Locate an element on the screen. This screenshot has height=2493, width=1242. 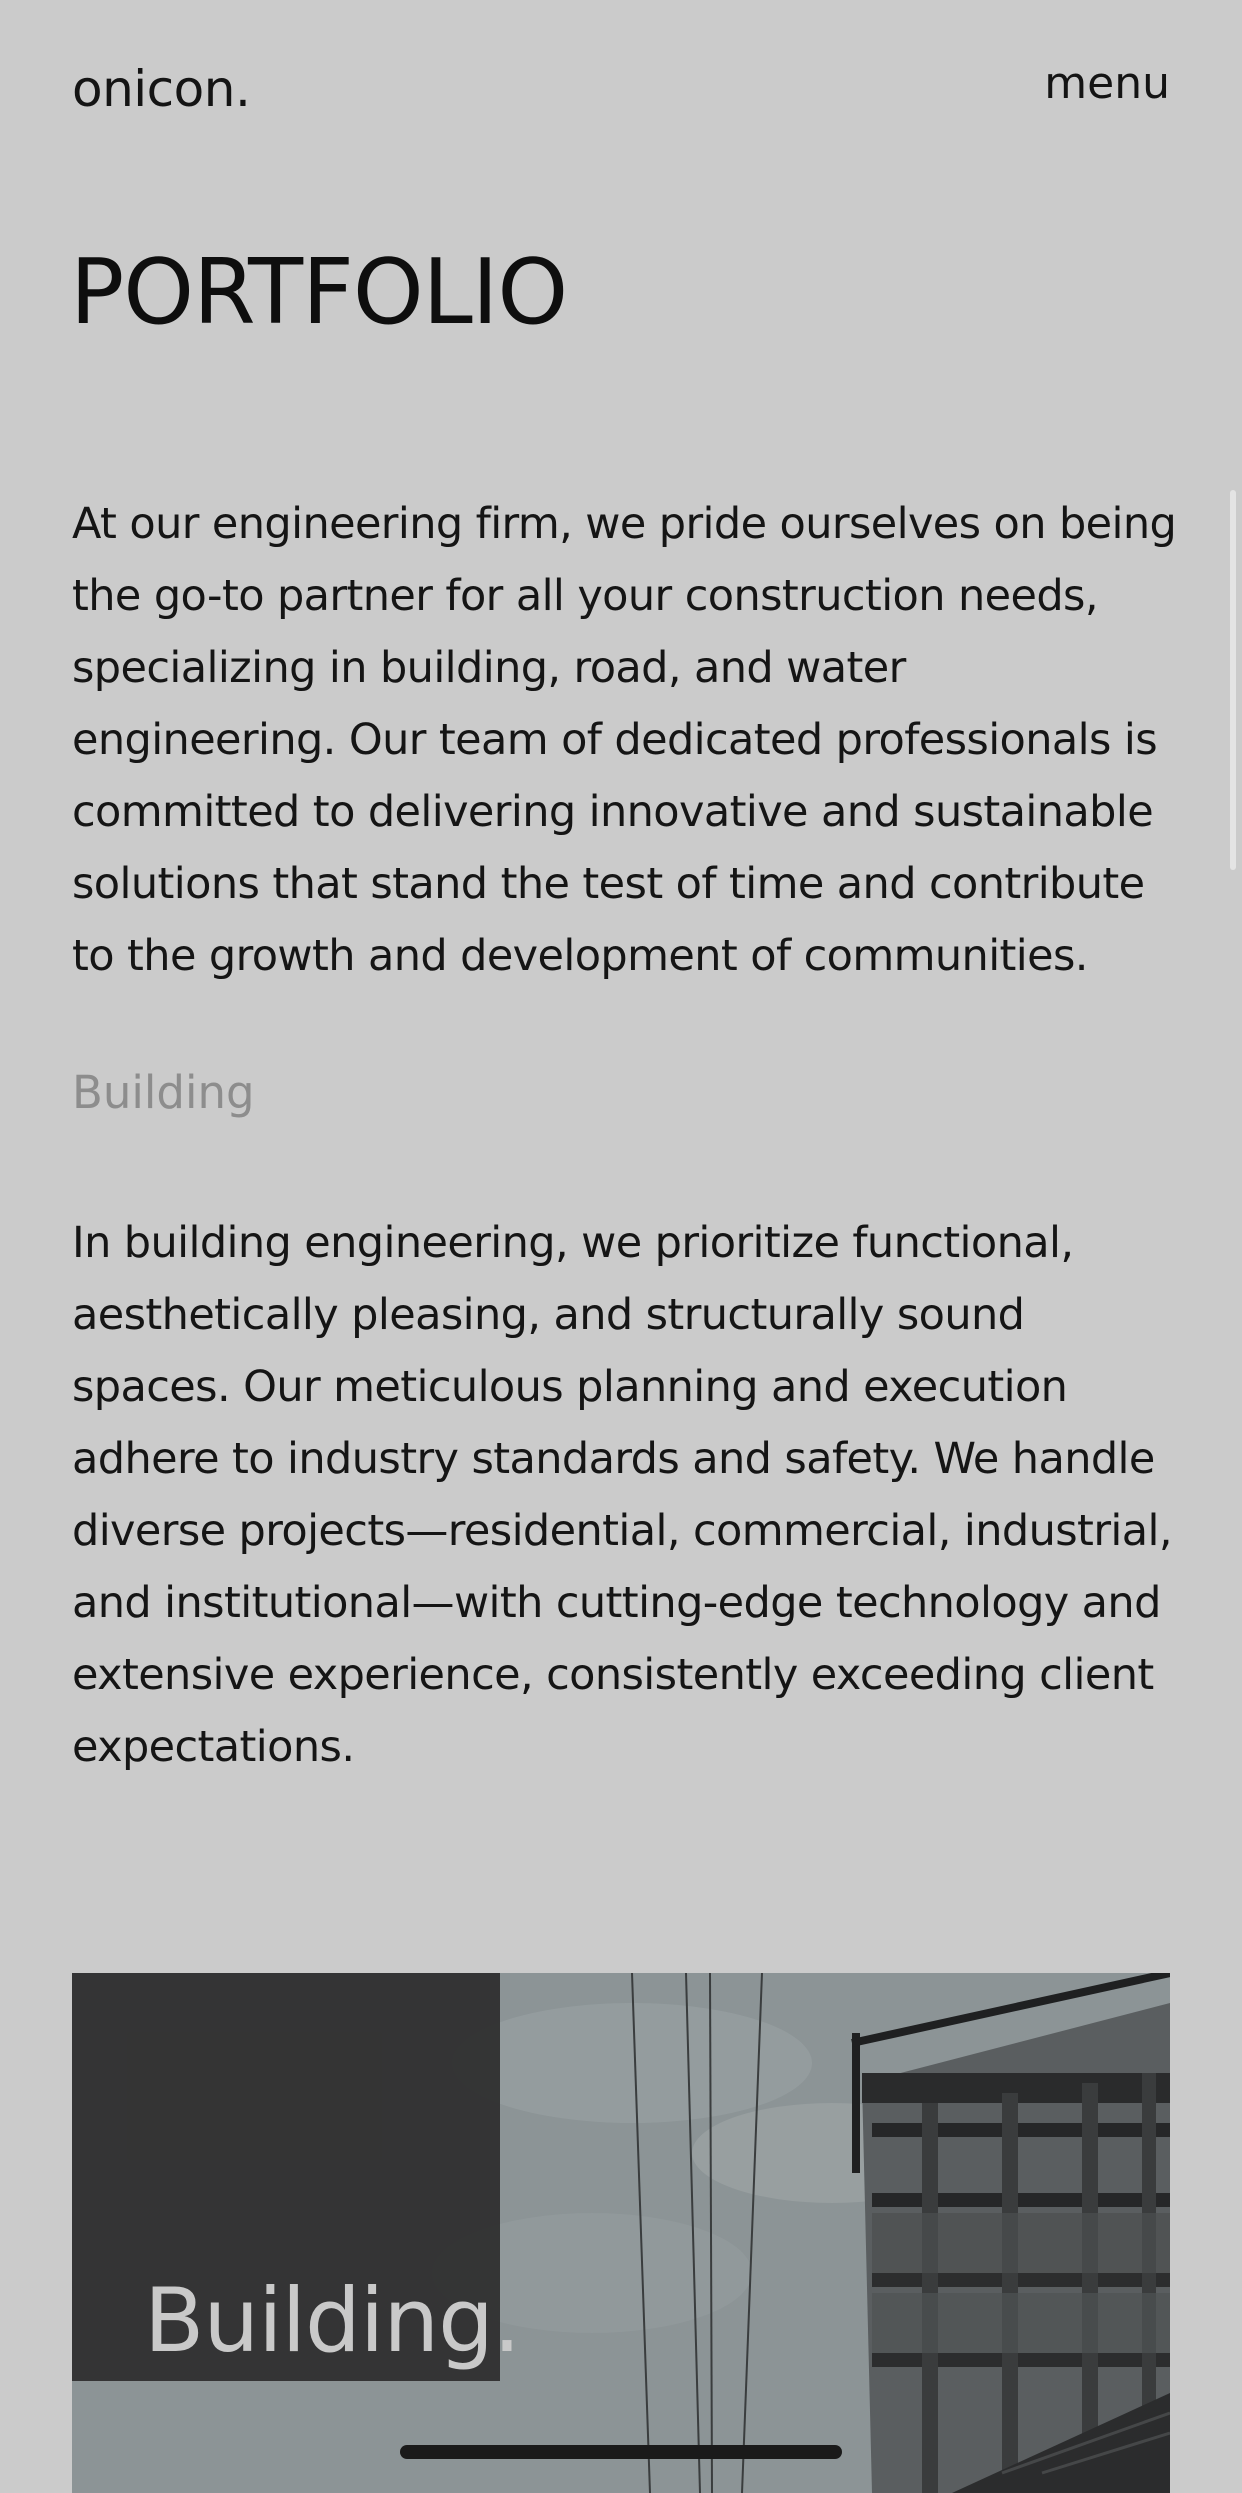
hero-label: Building. is located at coordinates (332, 2320).